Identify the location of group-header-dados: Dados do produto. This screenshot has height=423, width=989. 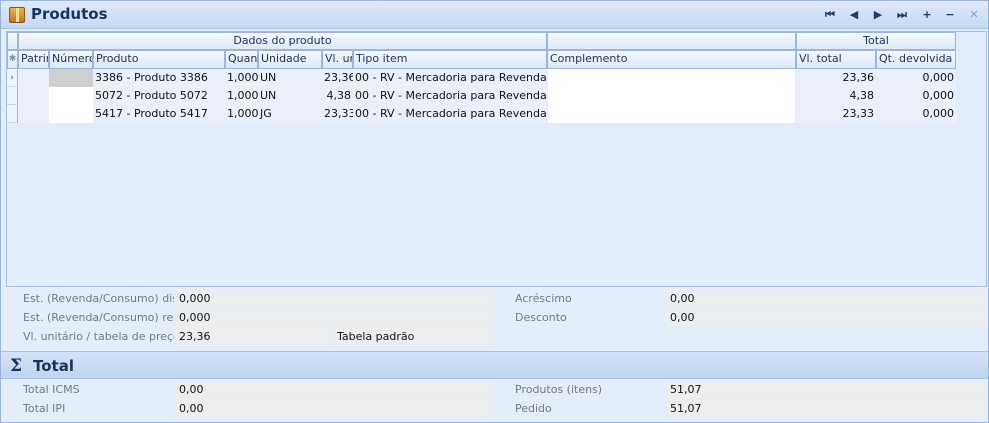
(282, 41).